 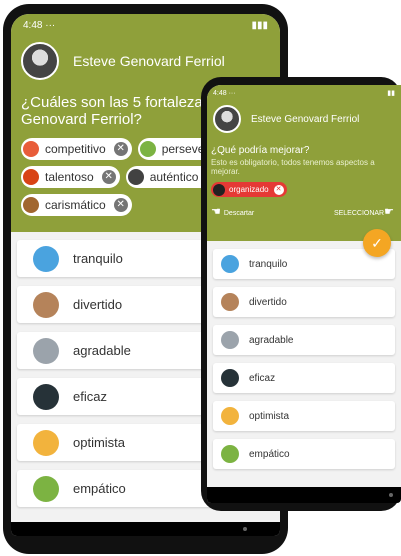 I want to click on chip-label: carismático, so click(x=75, y=205).